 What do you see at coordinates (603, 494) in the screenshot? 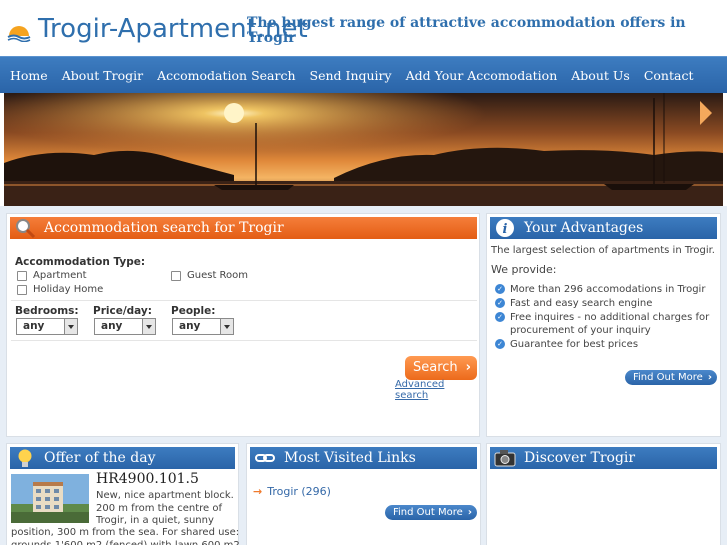
I see `discover-trogir-panel: Discover Trogir` at bounding box center [603, 494].